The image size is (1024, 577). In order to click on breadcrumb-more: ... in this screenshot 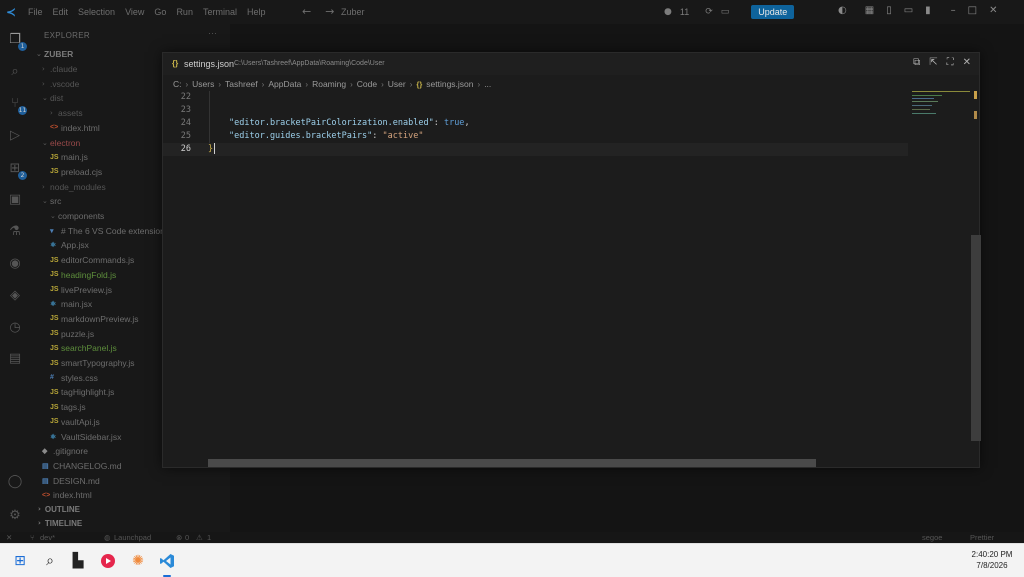, I will do `click(487, 84)`.